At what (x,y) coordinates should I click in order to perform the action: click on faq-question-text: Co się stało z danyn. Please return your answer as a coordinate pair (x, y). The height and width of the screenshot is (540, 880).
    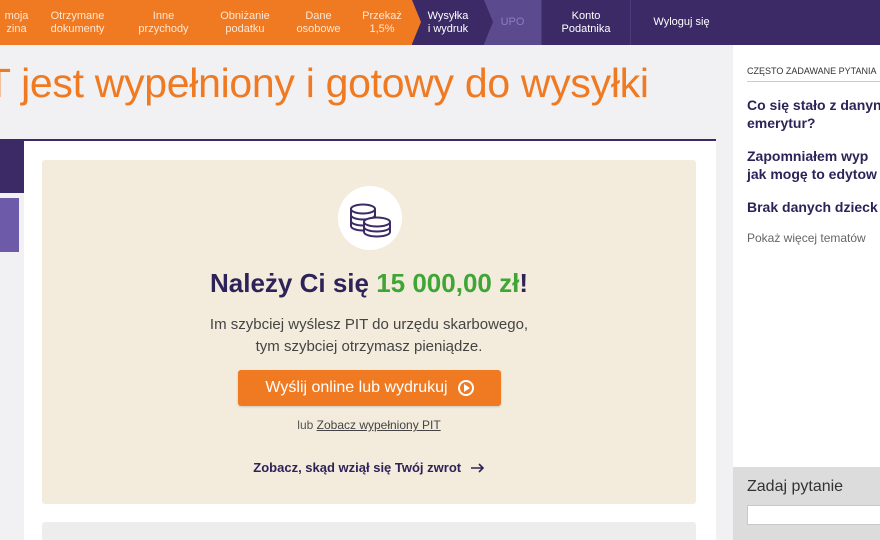
    Looking at the image, I should click on (813, 105).